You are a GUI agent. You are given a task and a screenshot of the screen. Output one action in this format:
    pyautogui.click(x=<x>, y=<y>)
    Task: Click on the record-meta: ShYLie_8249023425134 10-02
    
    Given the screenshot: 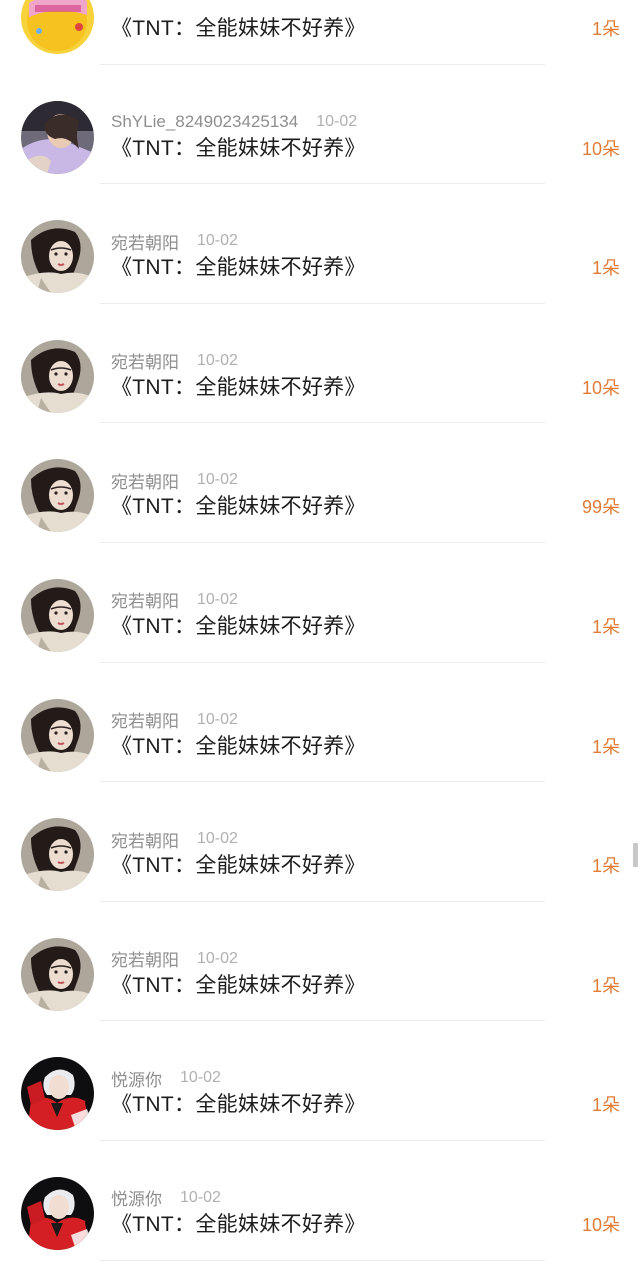 What is the action you would take?
    pyautogui.click(x=234, y=122)
    